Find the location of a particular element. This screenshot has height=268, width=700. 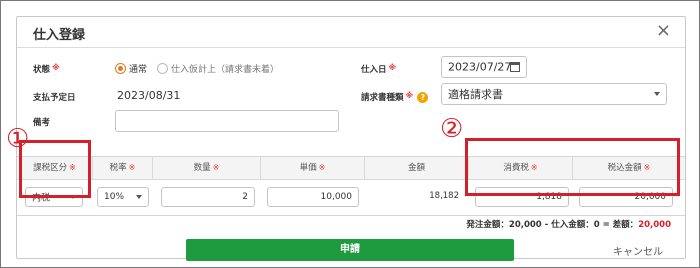

header-quantity: 数量 ※ is located at coordinates (207, 168).